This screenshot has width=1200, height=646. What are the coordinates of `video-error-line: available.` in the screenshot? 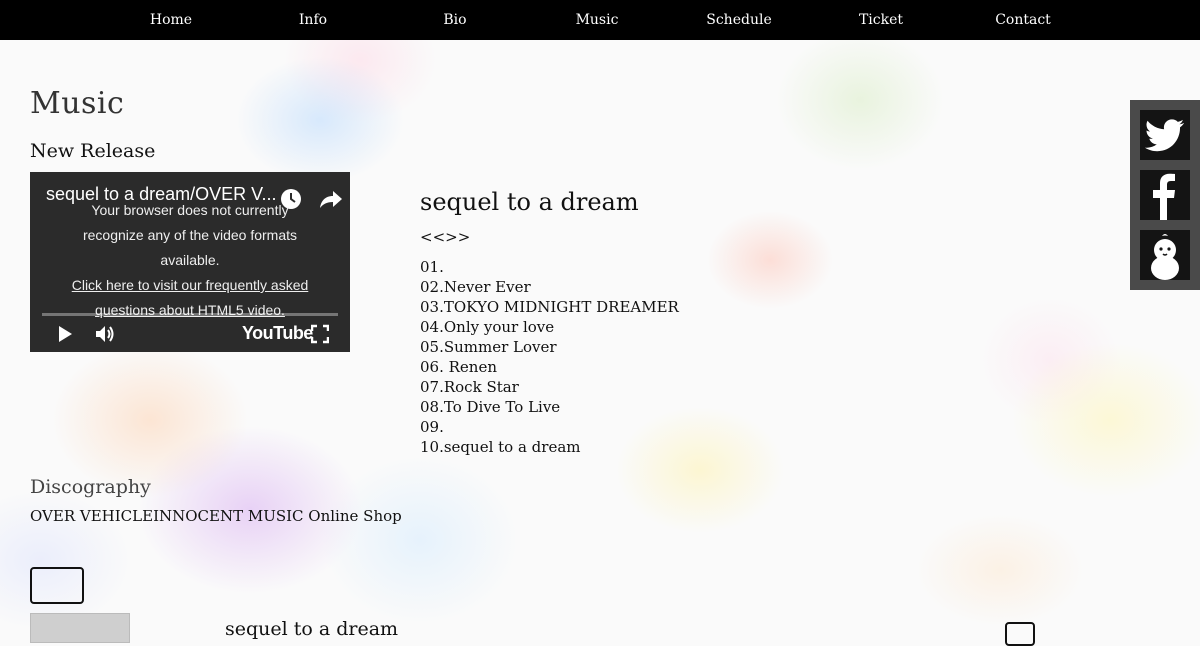 It's located at (190, 260).